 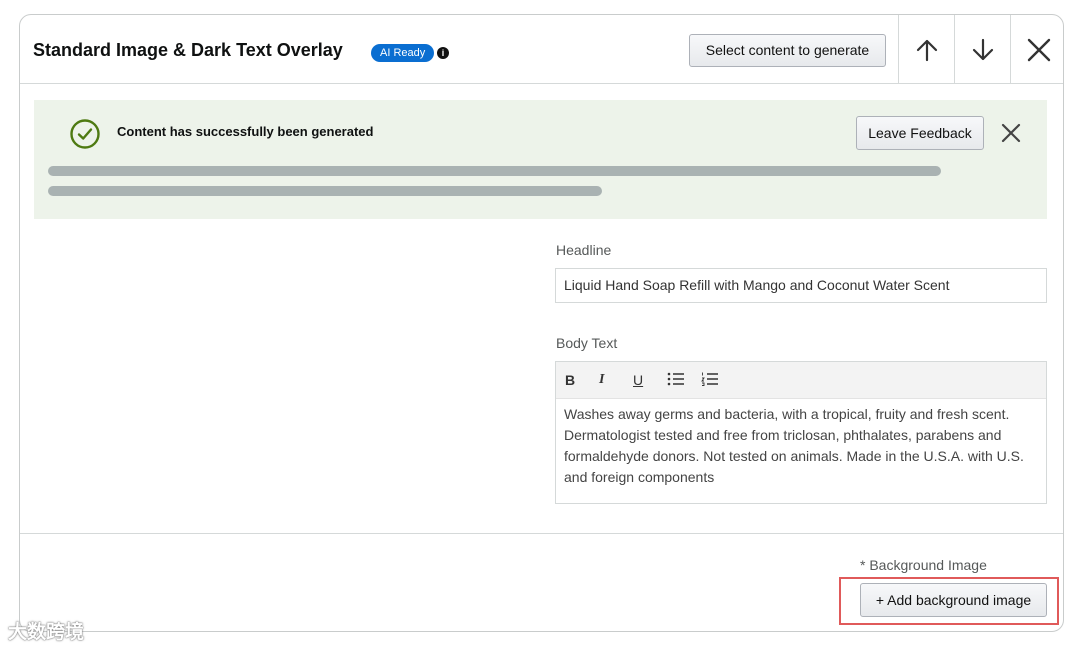 I want to click on move-up-button, so click(x=926, y=49).